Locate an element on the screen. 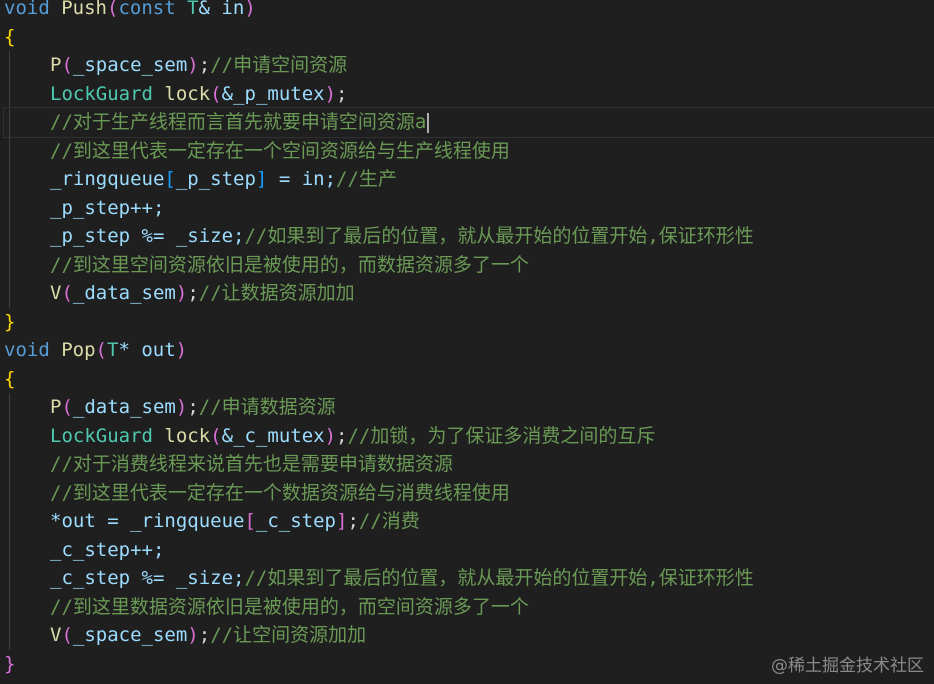 This screenshot has height=684, width=934. argument: _data_sem is located at coordinates (124, 293).